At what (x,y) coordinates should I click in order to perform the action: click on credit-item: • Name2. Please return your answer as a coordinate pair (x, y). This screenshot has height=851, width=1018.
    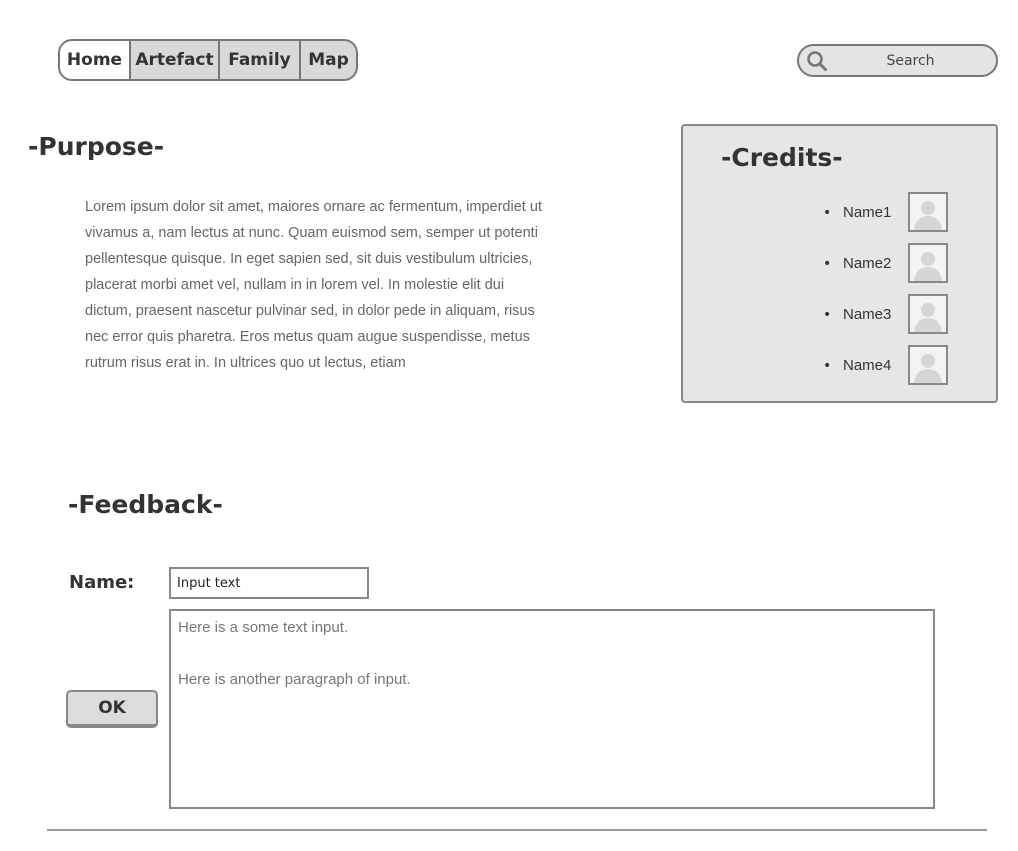
    Looking at the image, I should click on (888, 264).